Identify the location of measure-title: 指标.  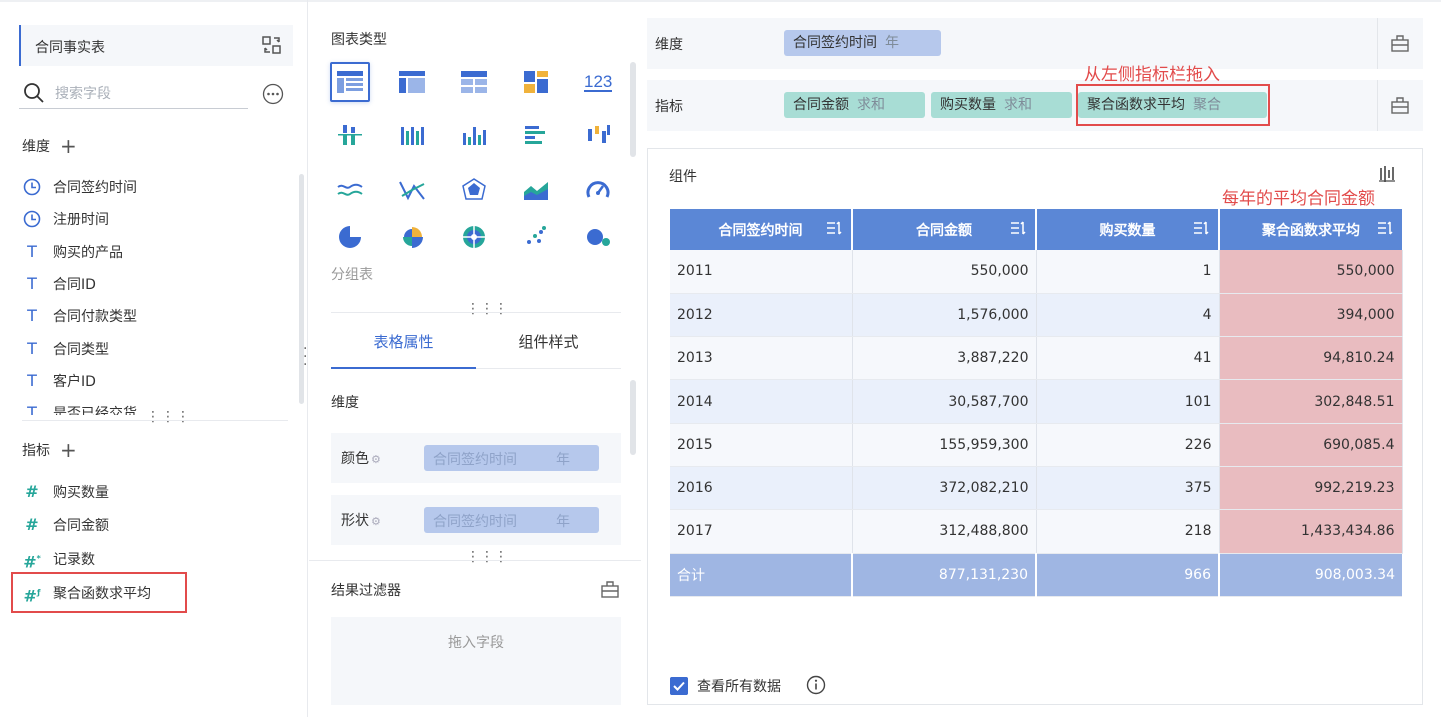
(36, 451).